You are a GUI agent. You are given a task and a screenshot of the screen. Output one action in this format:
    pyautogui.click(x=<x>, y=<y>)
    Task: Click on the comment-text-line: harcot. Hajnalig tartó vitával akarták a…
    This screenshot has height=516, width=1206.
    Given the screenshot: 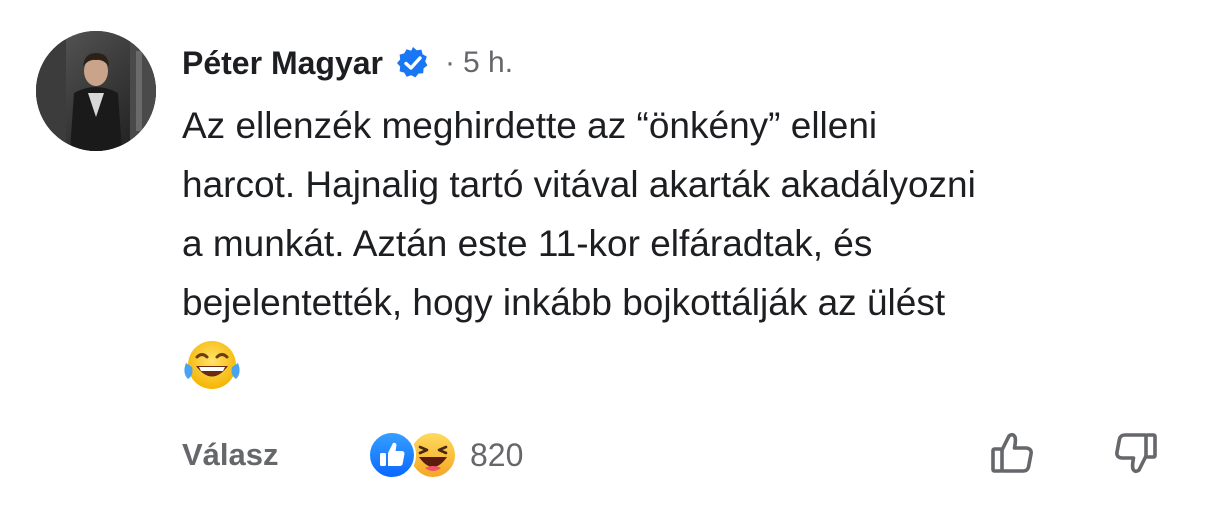 What is the action you would take?
    pyautogui.click(x=579, y=184)
    